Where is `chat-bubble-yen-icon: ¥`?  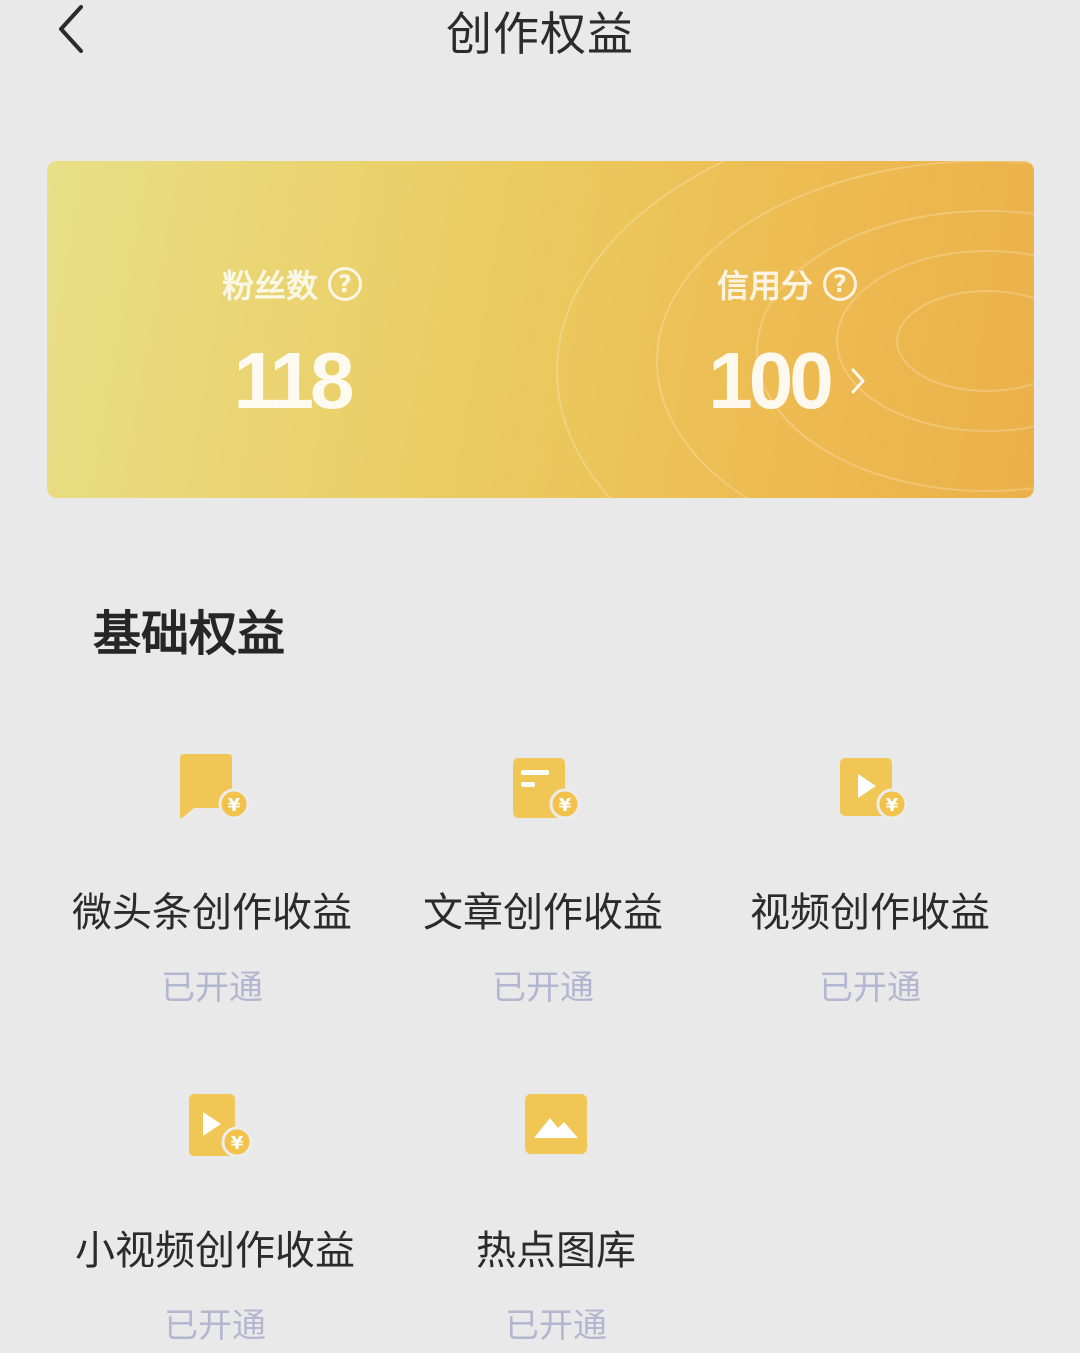
chat-bubble-yen-icon: ¥ is located at coordinates (212, 792).